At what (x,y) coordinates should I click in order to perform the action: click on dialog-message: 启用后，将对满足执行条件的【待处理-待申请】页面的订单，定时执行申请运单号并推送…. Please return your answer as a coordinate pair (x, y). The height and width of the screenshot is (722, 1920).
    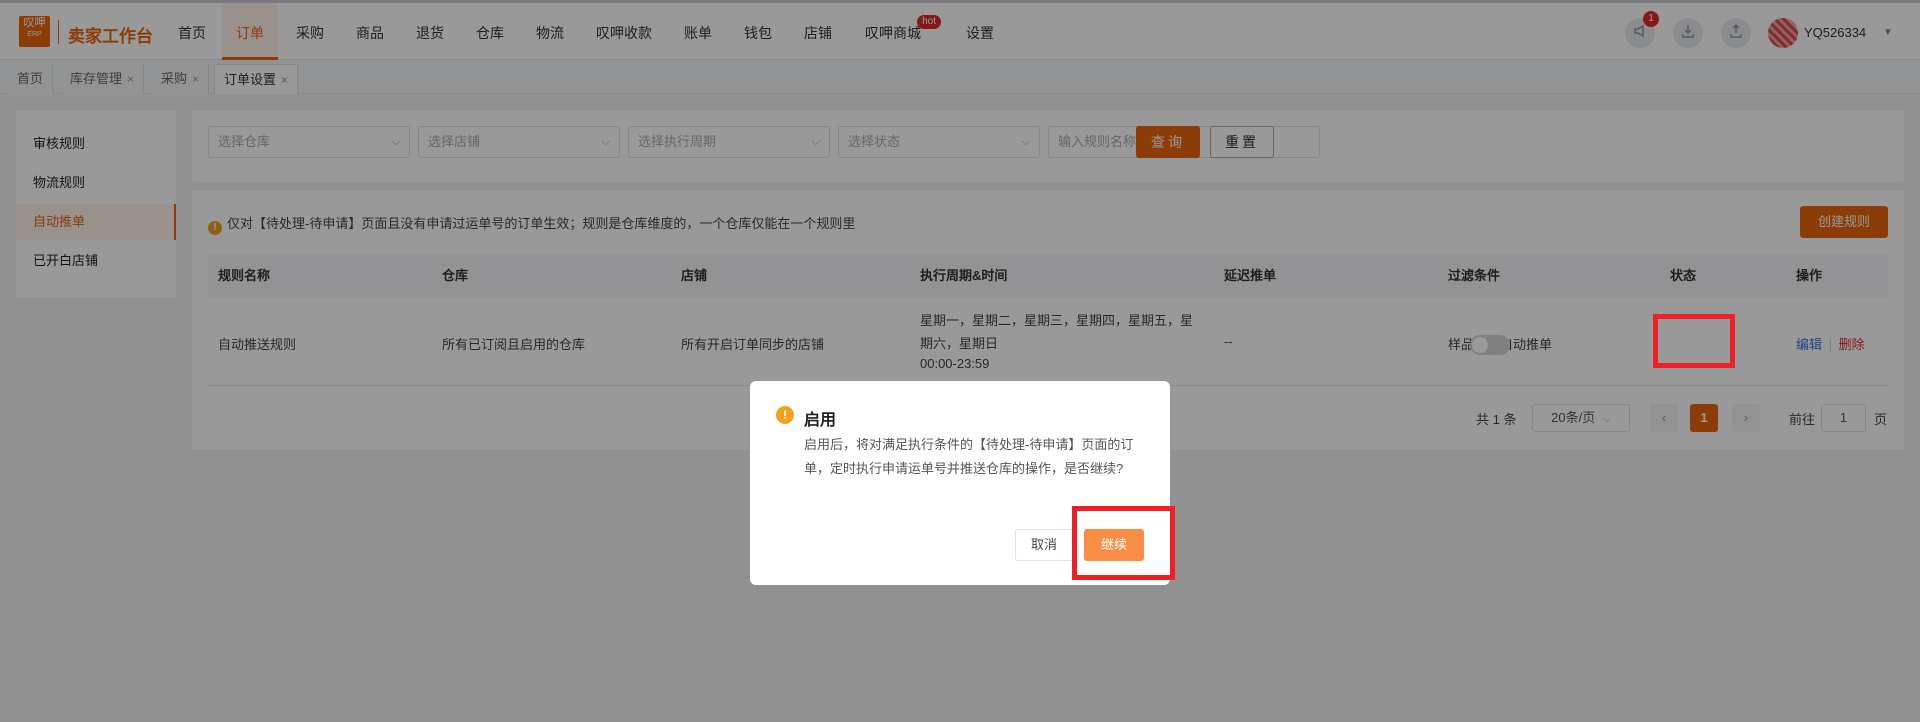
    Looking at the image, I should click on (969, 456).